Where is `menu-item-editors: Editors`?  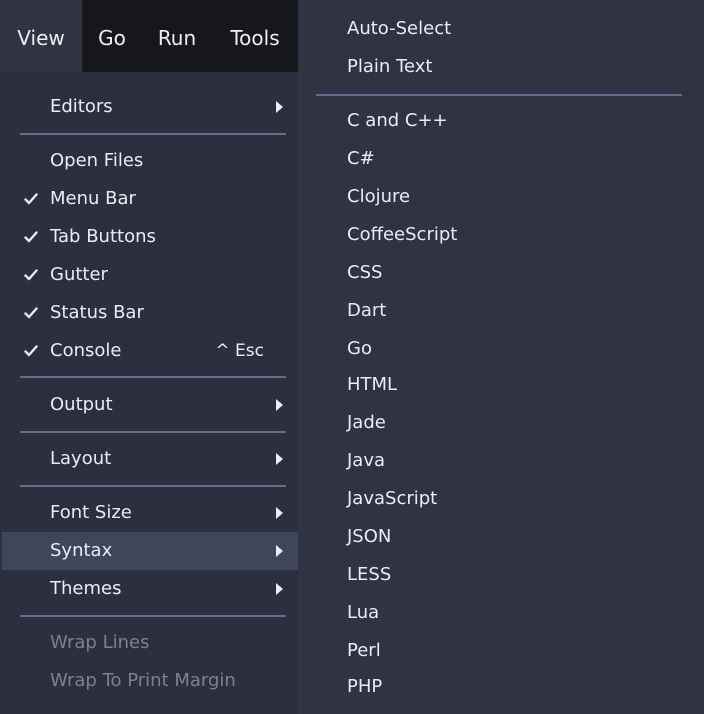
menu-item-editors: Editors is located at coordinates (149, 107).